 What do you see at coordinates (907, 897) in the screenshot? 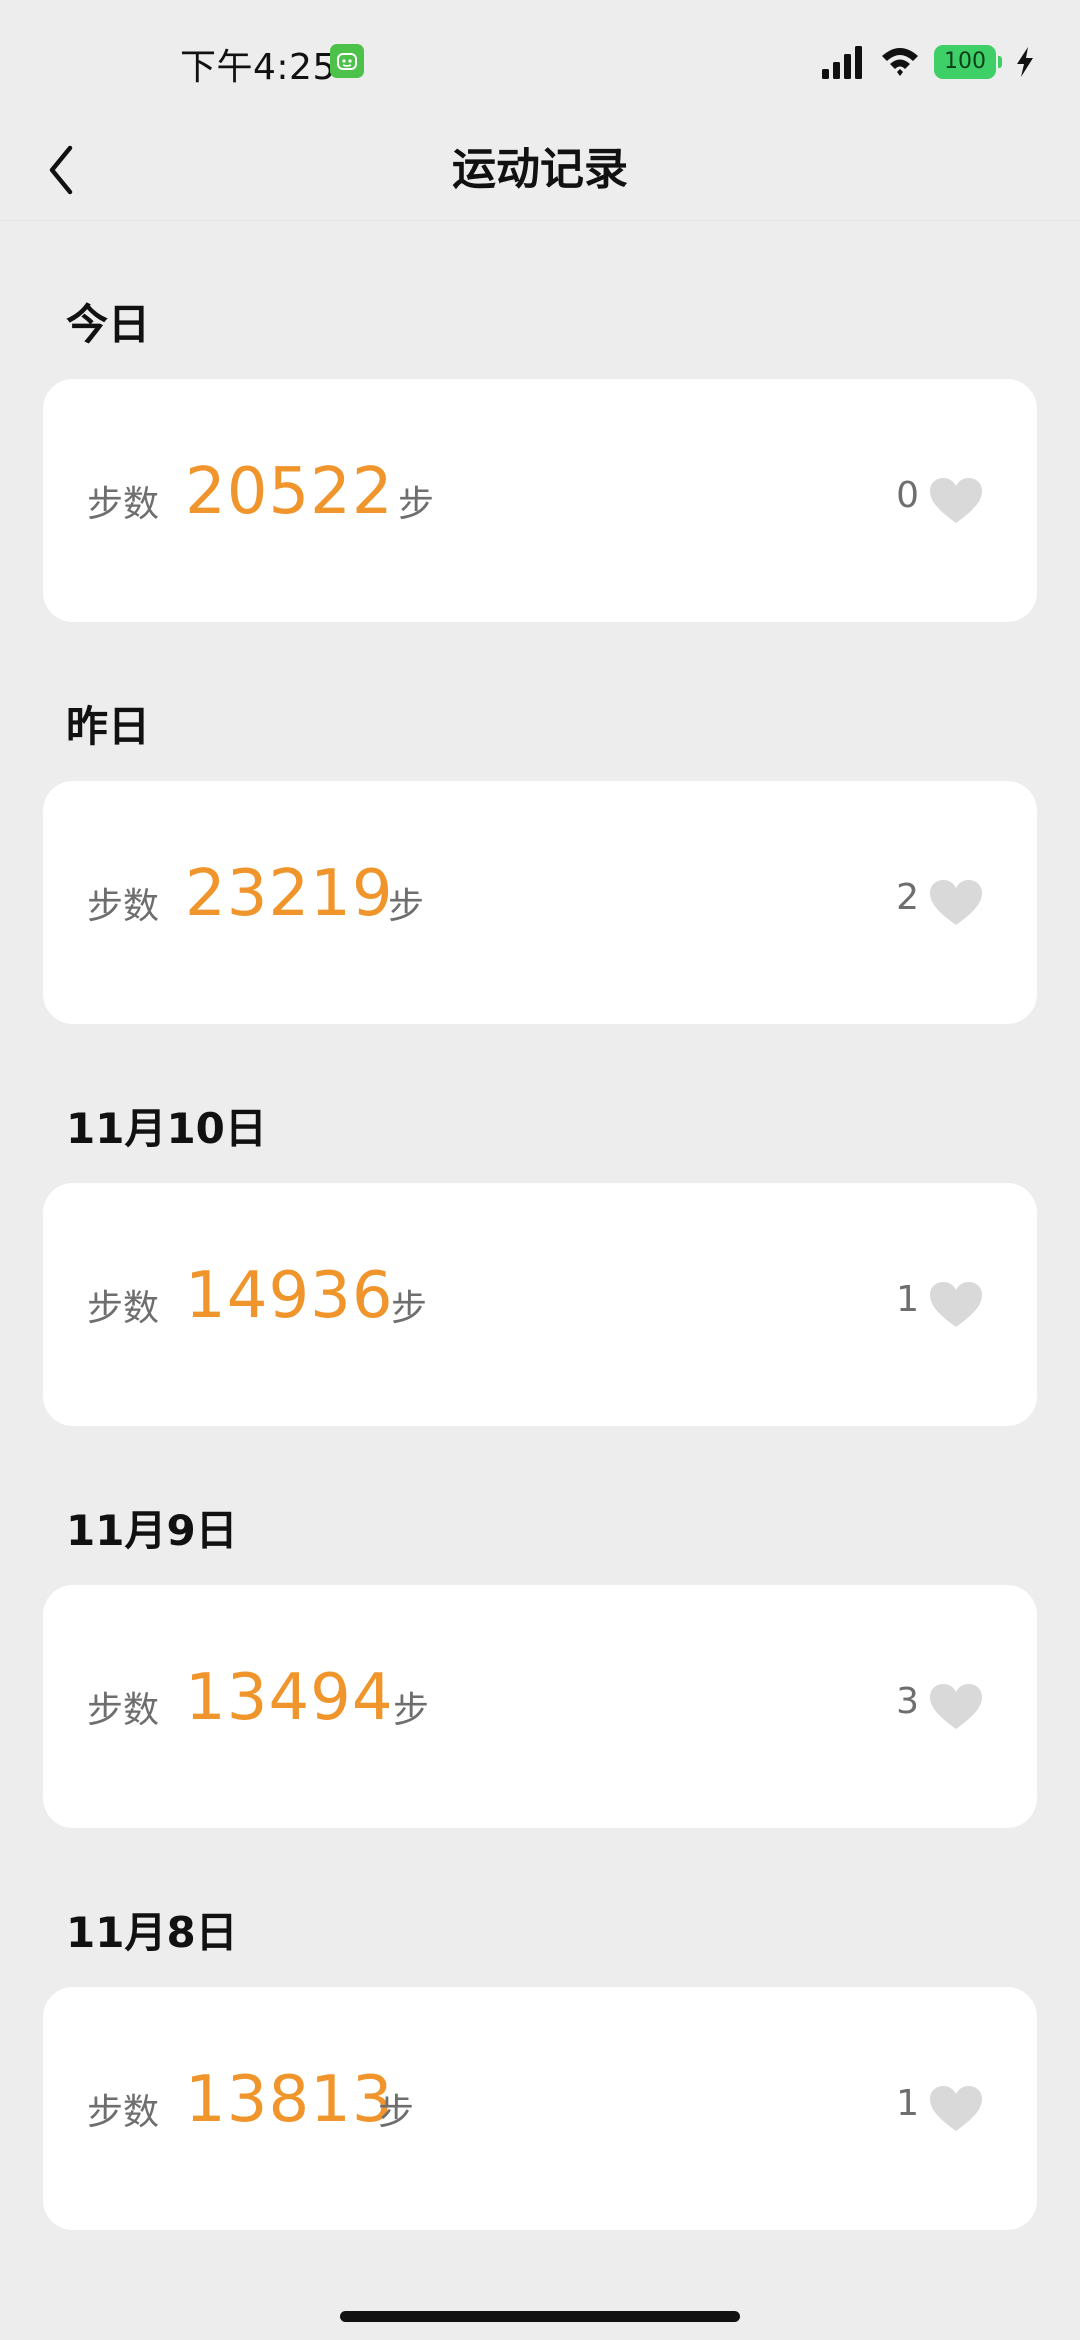
I see `like-count: 2` at bounding box center [907, 897].